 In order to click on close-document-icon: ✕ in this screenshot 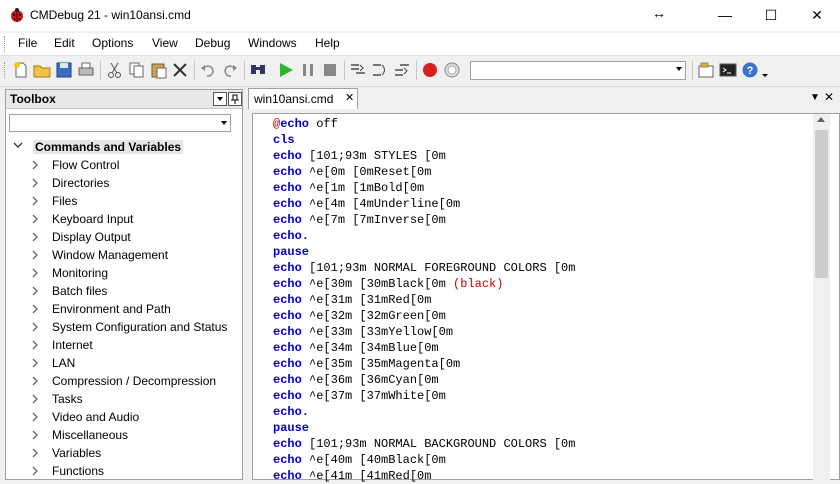, I will do `click(829, 97)`.